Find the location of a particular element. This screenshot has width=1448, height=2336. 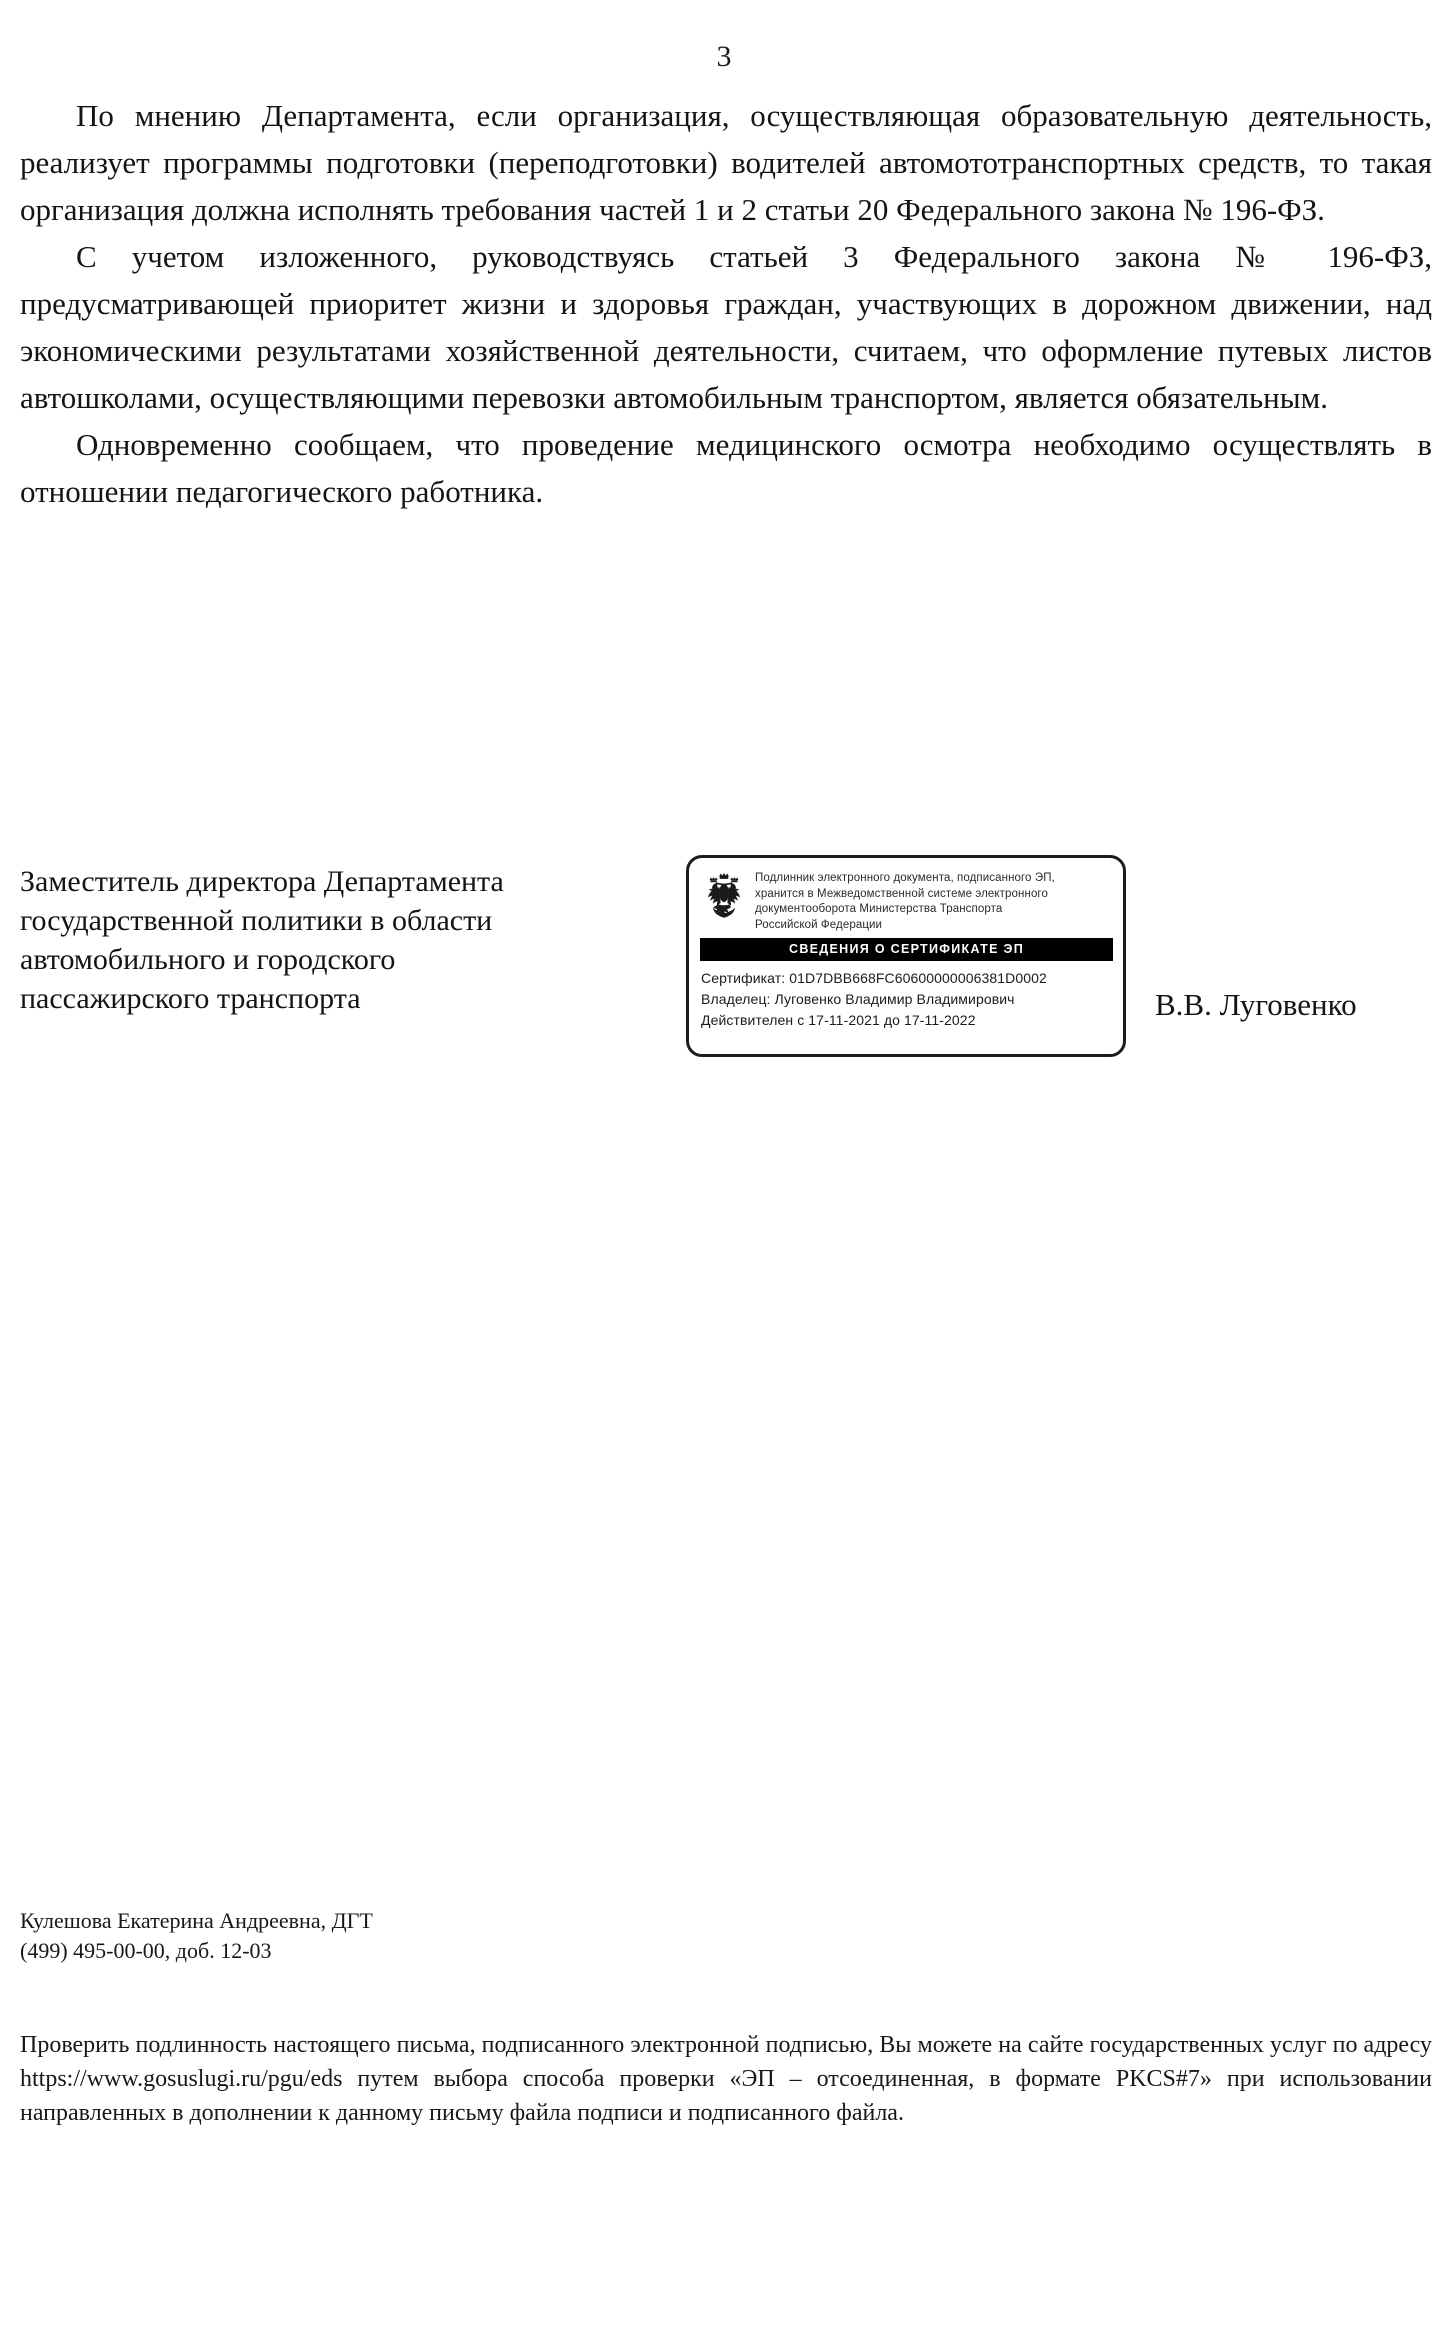

page-number: 3 is located at coordinates (724, 56).